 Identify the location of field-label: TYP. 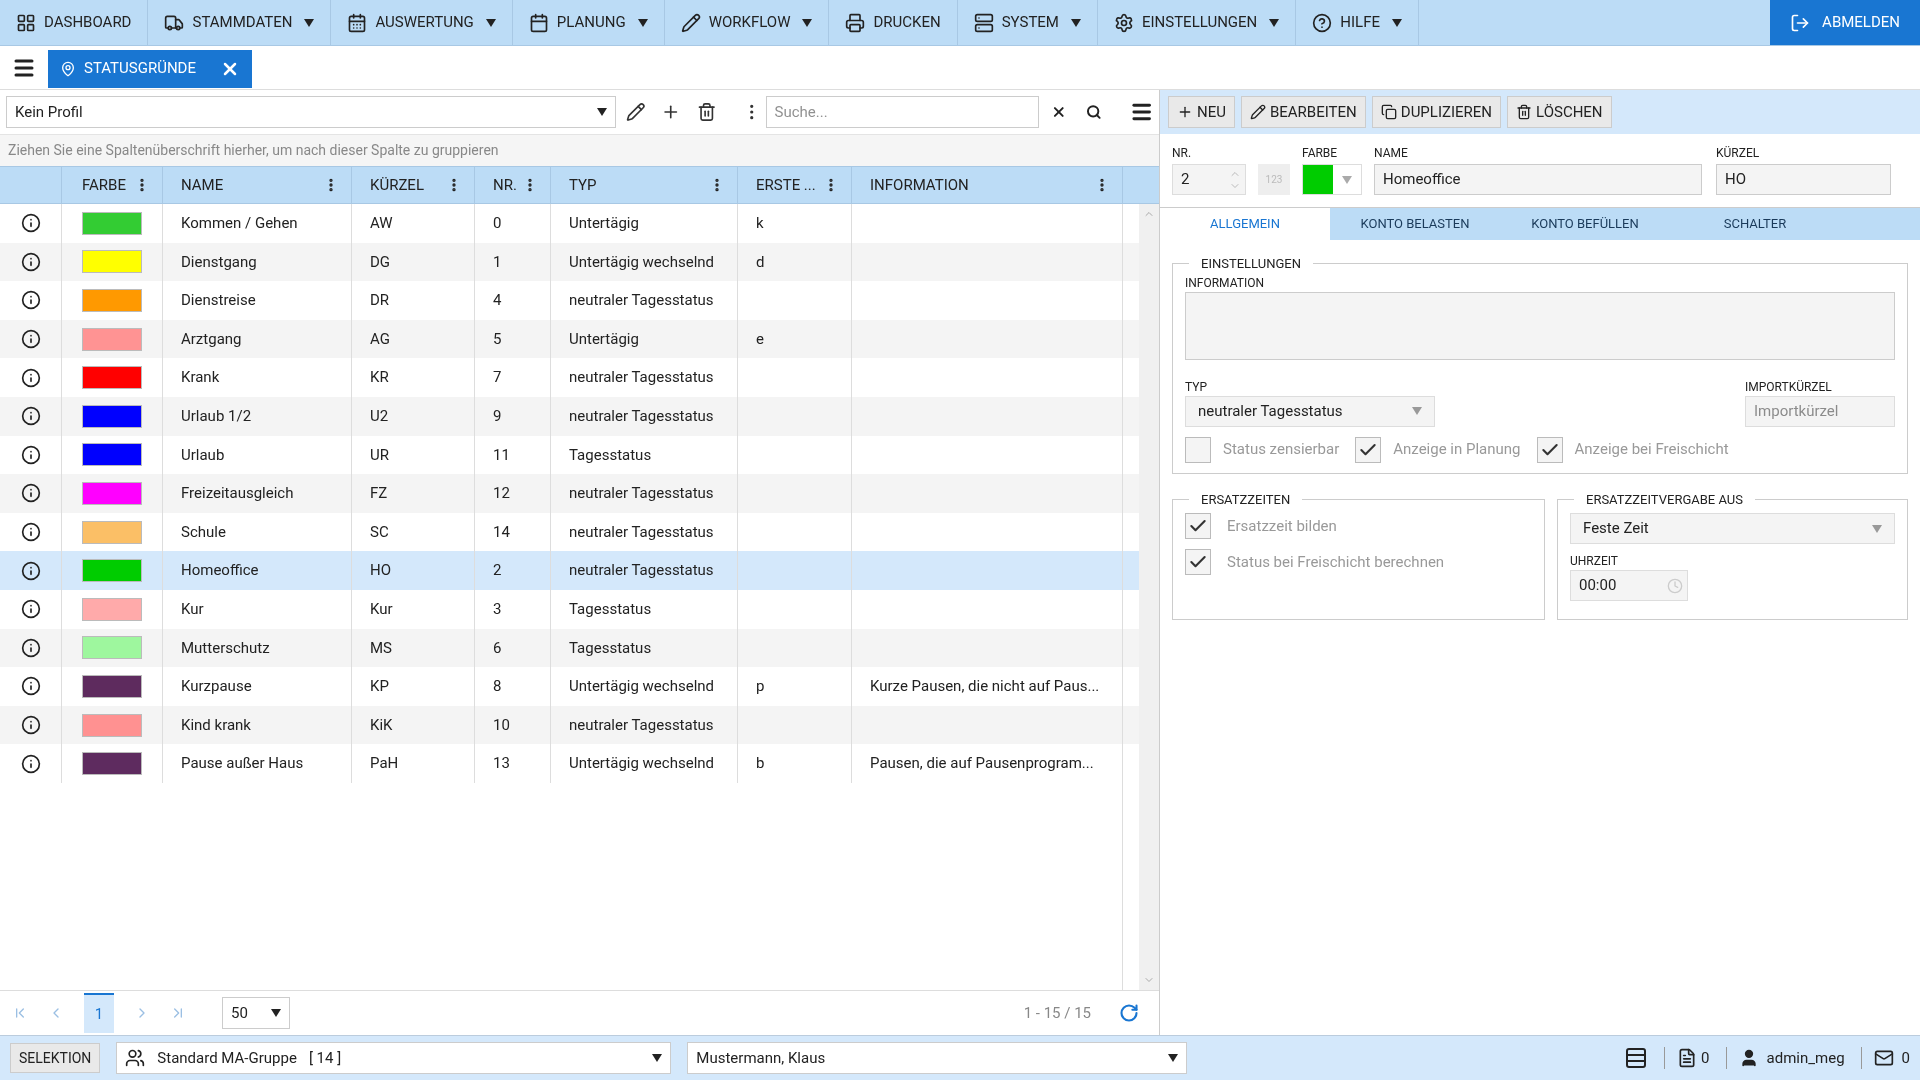
(1197, 387).